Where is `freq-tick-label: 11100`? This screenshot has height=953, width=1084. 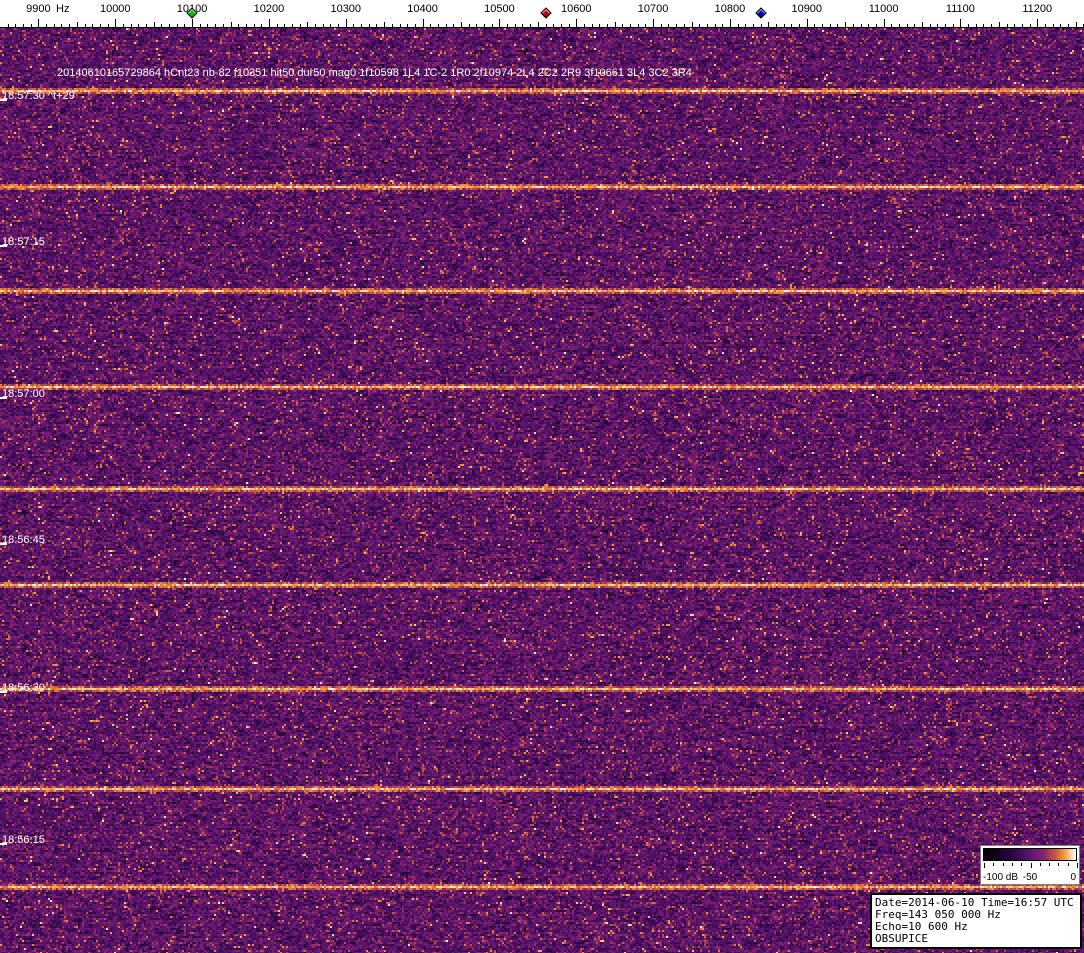 freq-tick-label: 11100 is located at coordinates (960, 9).